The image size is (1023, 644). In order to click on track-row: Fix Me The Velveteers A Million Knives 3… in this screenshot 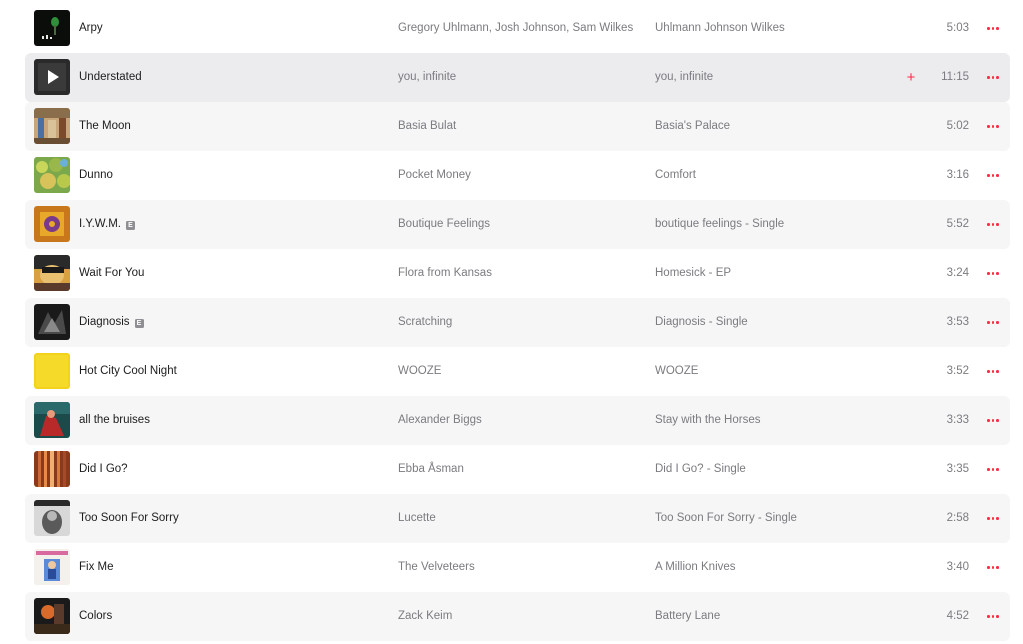, I will do `click(517, 567)`.